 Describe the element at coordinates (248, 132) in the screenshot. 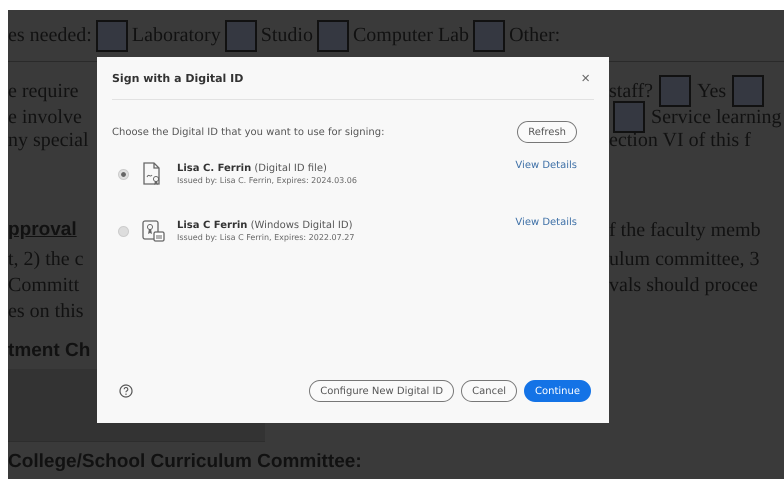

I see `prompt-text: Choose the Digital ID that you want to use for signing:` at that location.